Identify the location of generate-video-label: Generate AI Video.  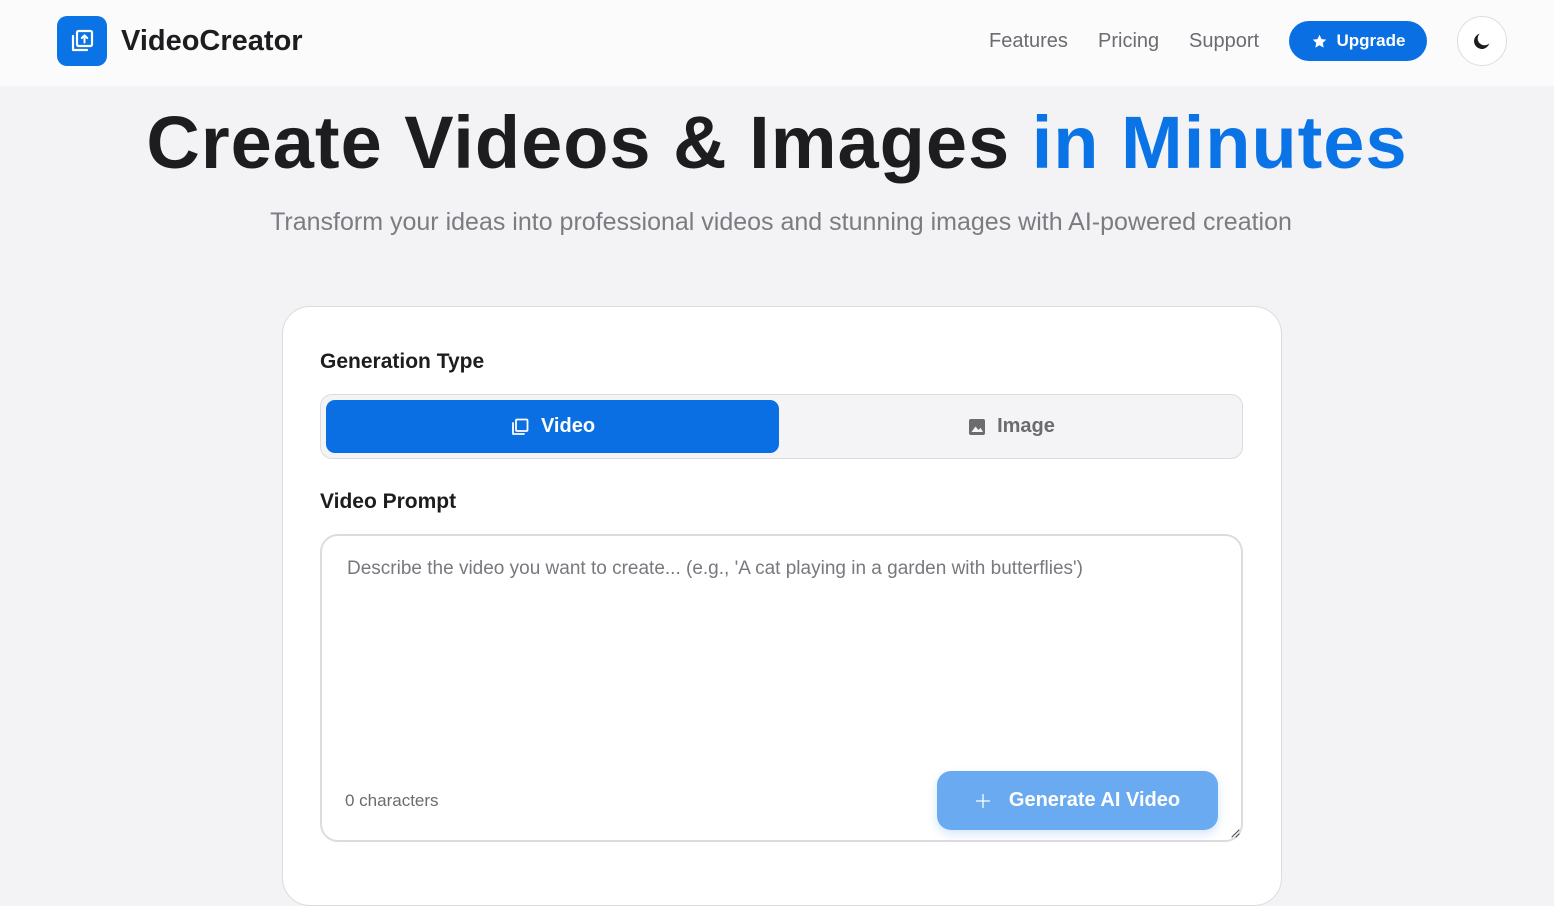
(1094, 800).